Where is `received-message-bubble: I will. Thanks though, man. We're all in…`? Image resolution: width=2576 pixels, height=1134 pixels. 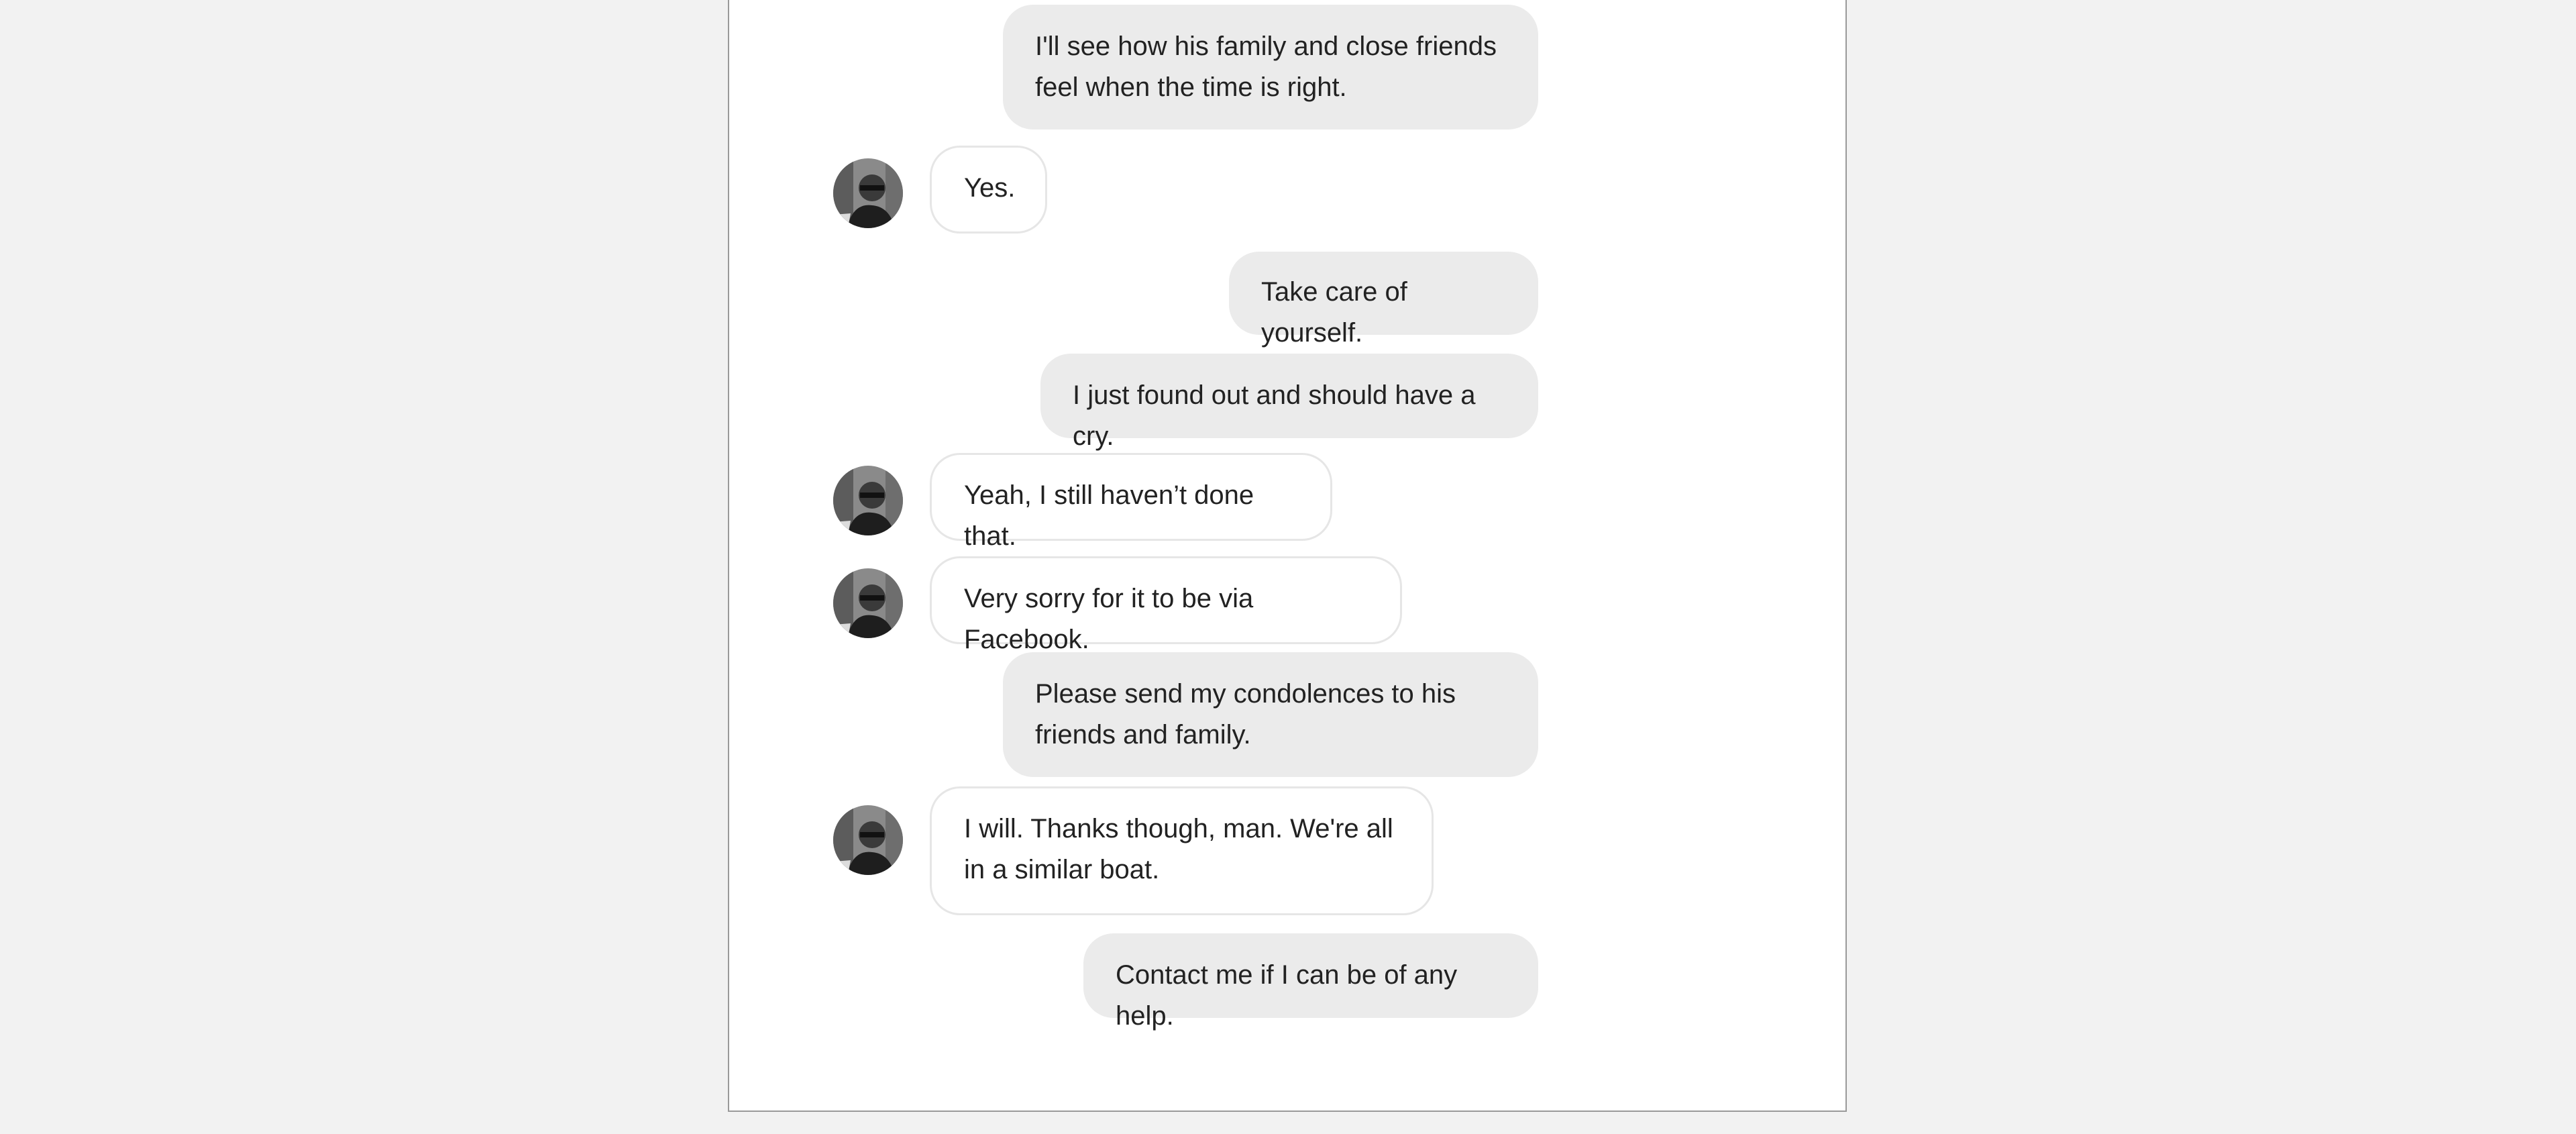 received-message-bubble: I will. Thanks though, man. We're all in… is located at coordinates (1182, 850).